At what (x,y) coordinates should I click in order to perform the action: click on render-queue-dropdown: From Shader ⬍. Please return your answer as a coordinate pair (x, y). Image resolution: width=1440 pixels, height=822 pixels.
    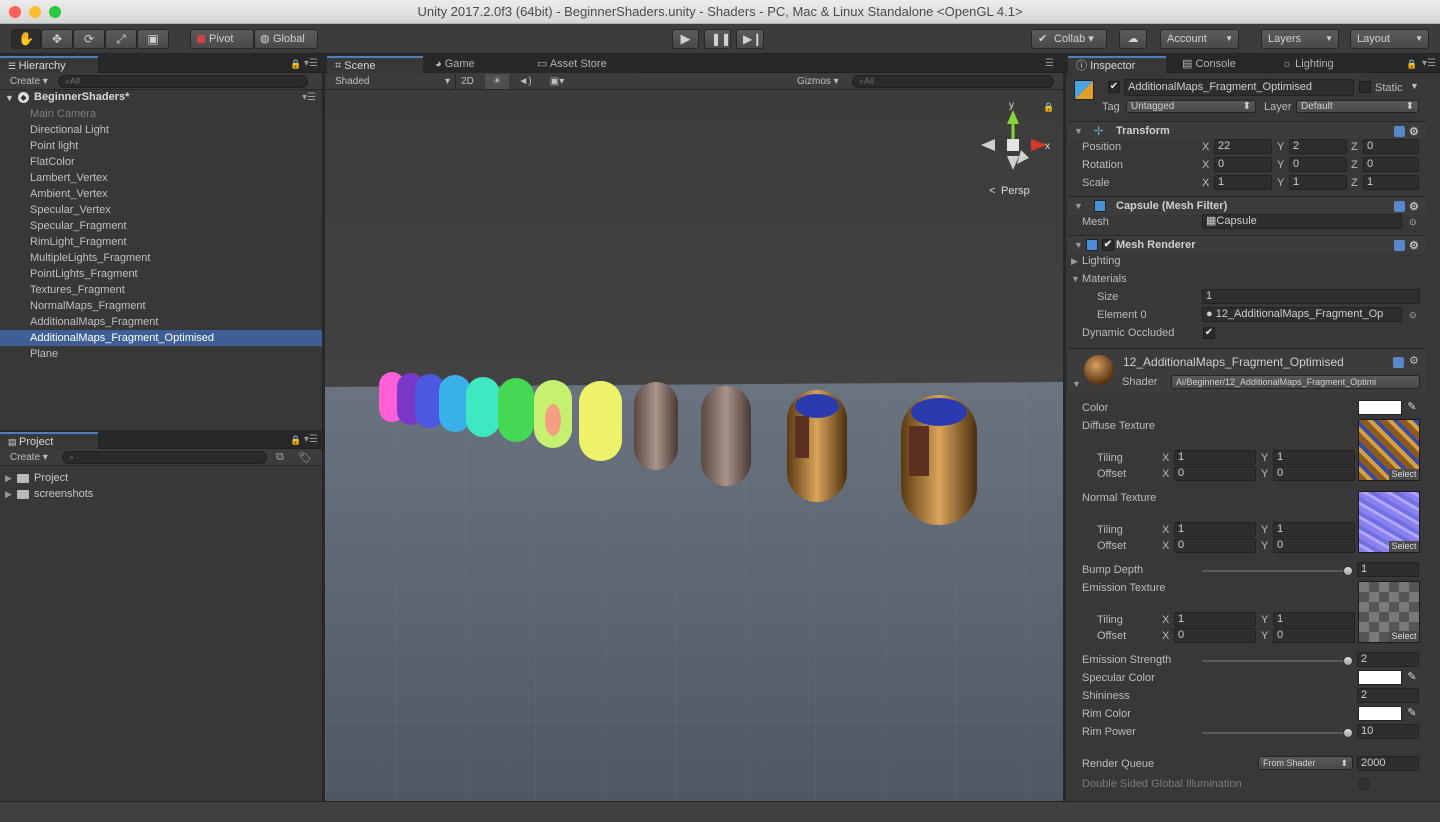
    Looking at the image, I should click on (1305, 763).